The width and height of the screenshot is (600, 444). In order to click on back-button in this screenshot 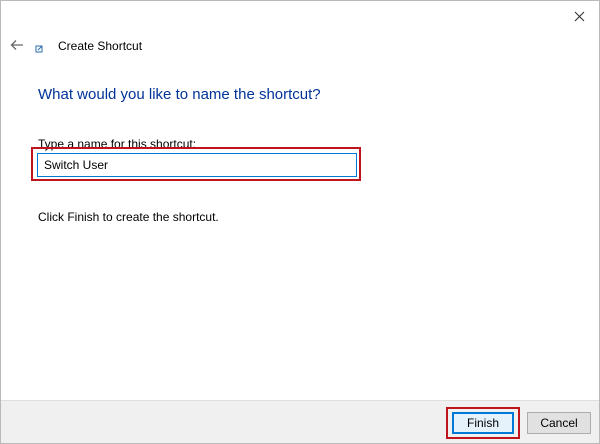, I will do `click(17, 45)`.